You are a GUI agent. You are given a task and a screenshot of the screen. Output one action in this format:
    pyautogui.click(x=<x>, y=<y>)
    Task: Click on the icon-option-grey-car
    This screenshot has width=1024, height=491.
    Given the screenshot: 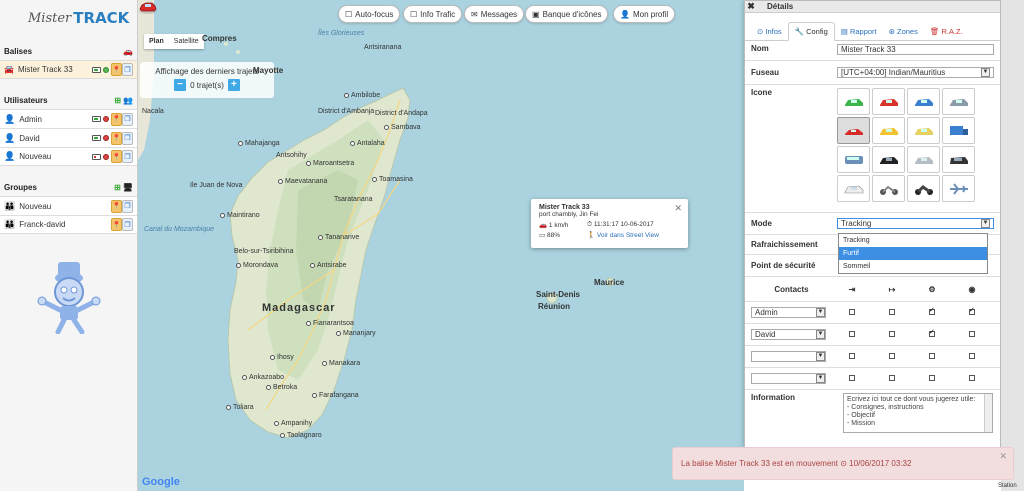 What is the action you would take?
    pyautogui.click(x=958, y=101)
    